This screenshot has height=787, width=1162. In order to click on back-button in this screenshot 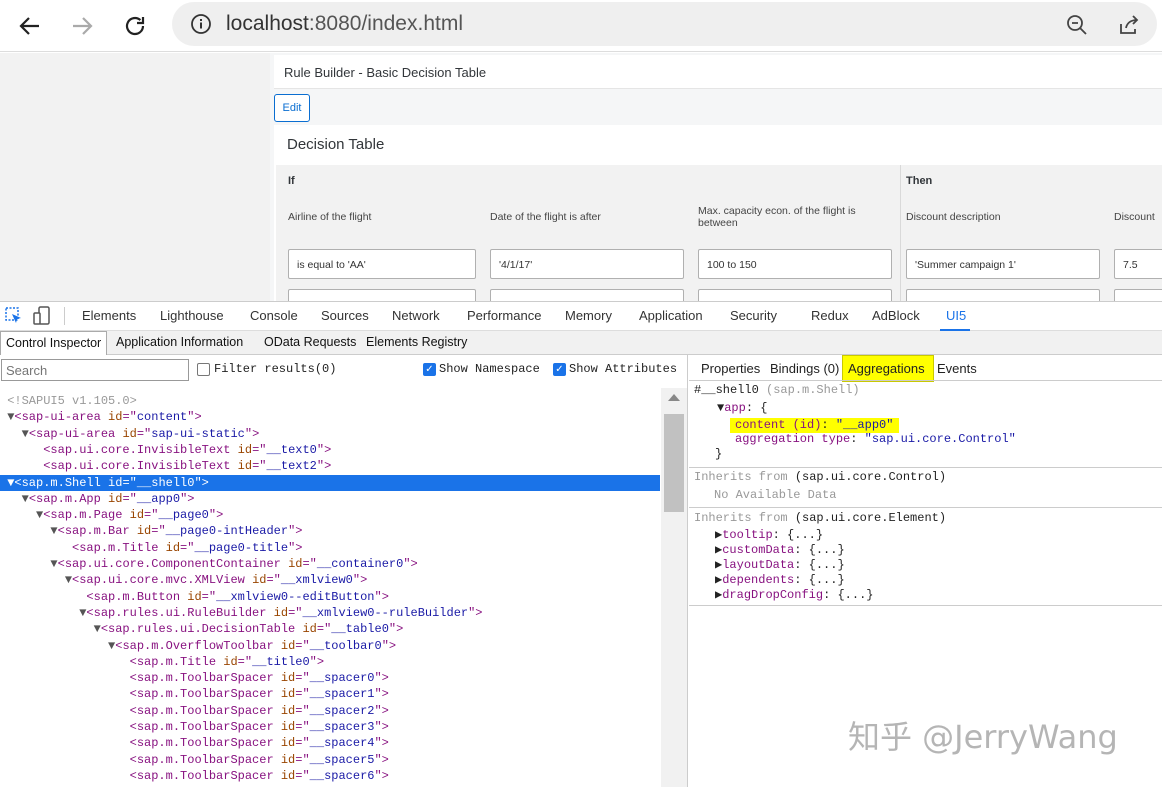, I will do `click(30, 26)`.